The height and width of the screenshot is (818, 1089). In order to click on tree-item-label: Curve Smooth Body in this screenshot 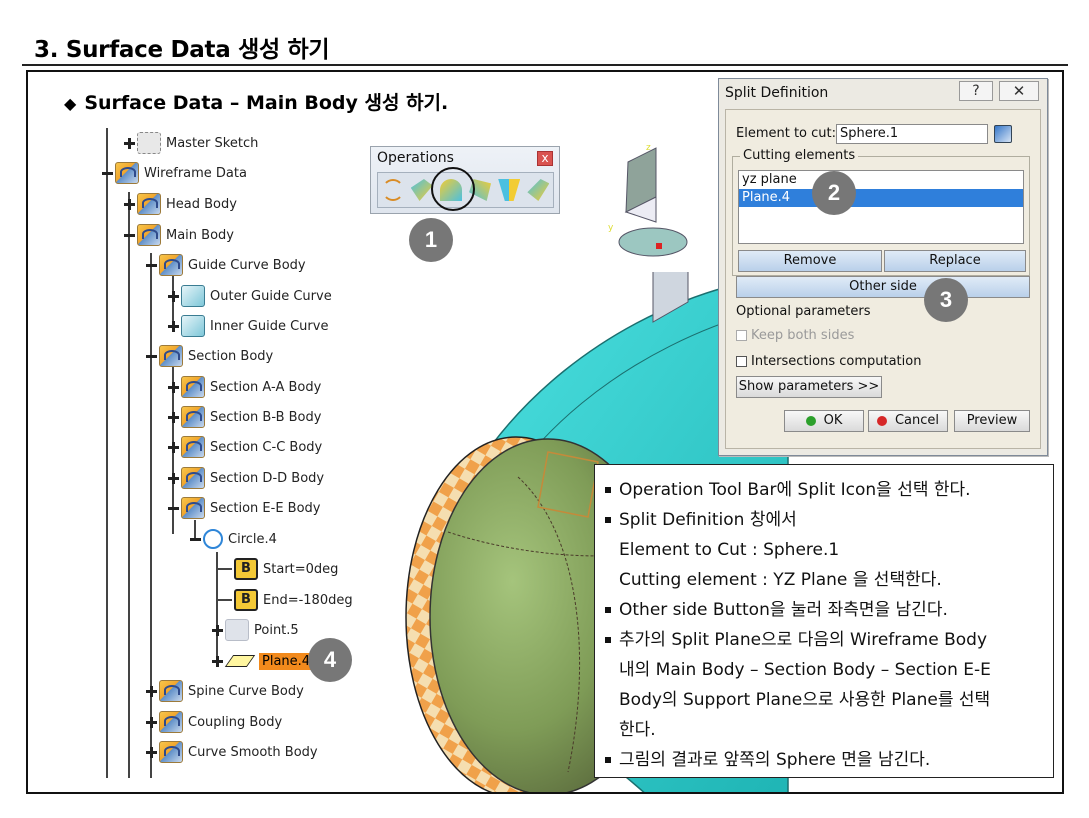, I will do `click(253, 752)`.